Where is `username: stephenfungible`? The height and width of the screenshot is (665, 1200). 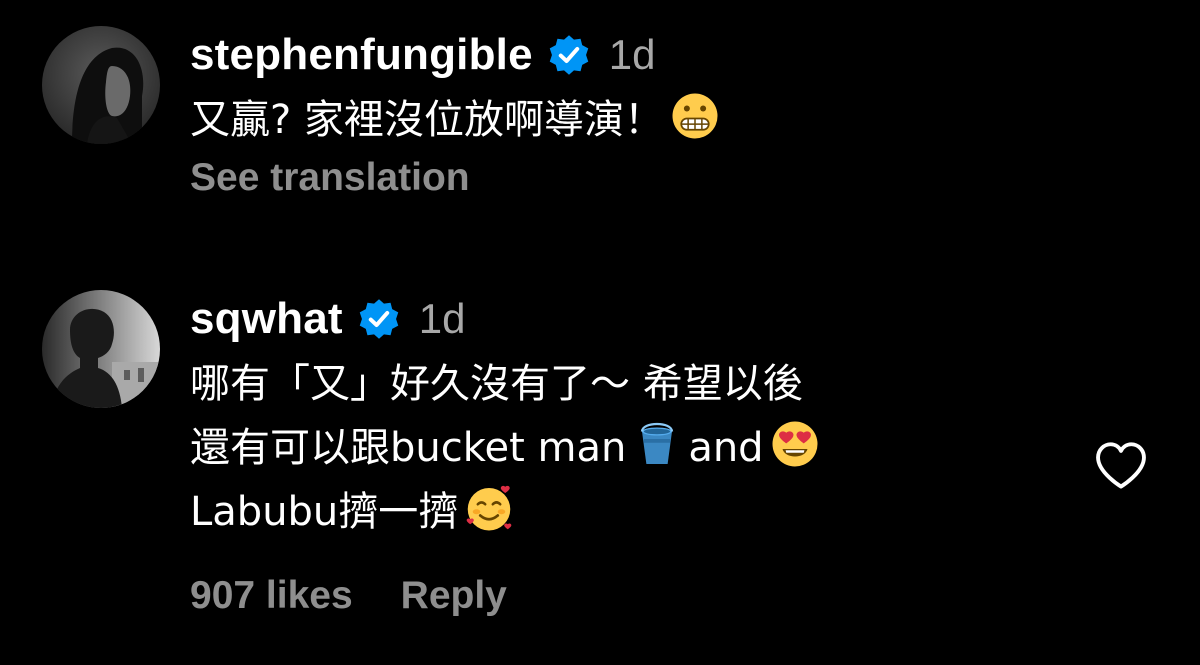
username: stephenfungible is located at coordinates (361, 55).